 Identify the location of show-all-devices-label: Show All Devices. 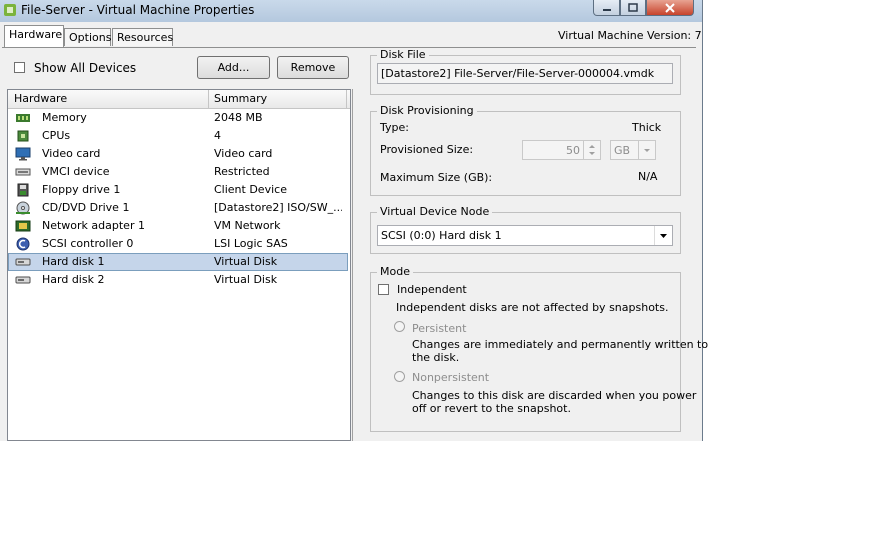
(85, 68).